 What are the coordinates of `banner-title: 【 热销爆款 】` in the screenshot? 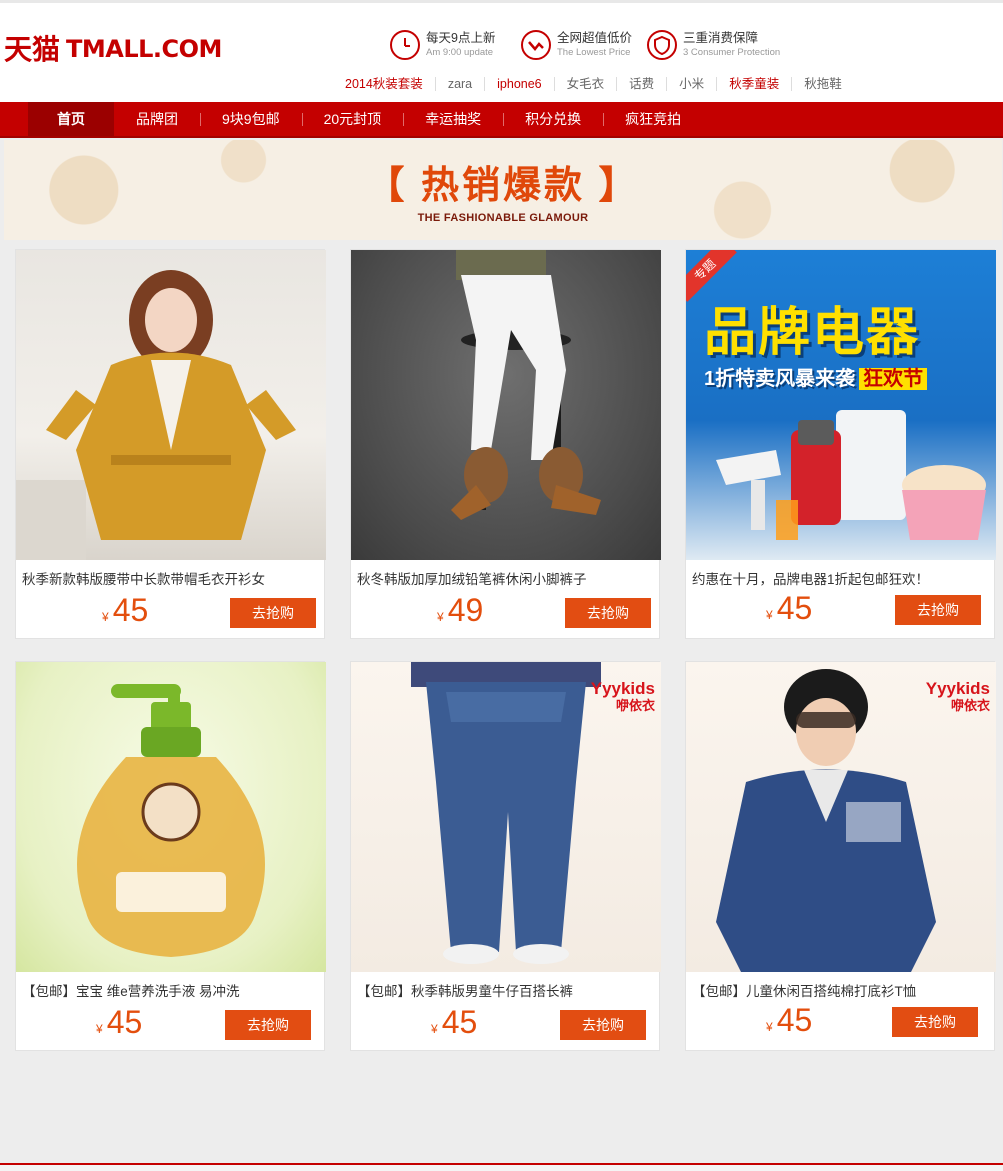 It's located at (503, 186).